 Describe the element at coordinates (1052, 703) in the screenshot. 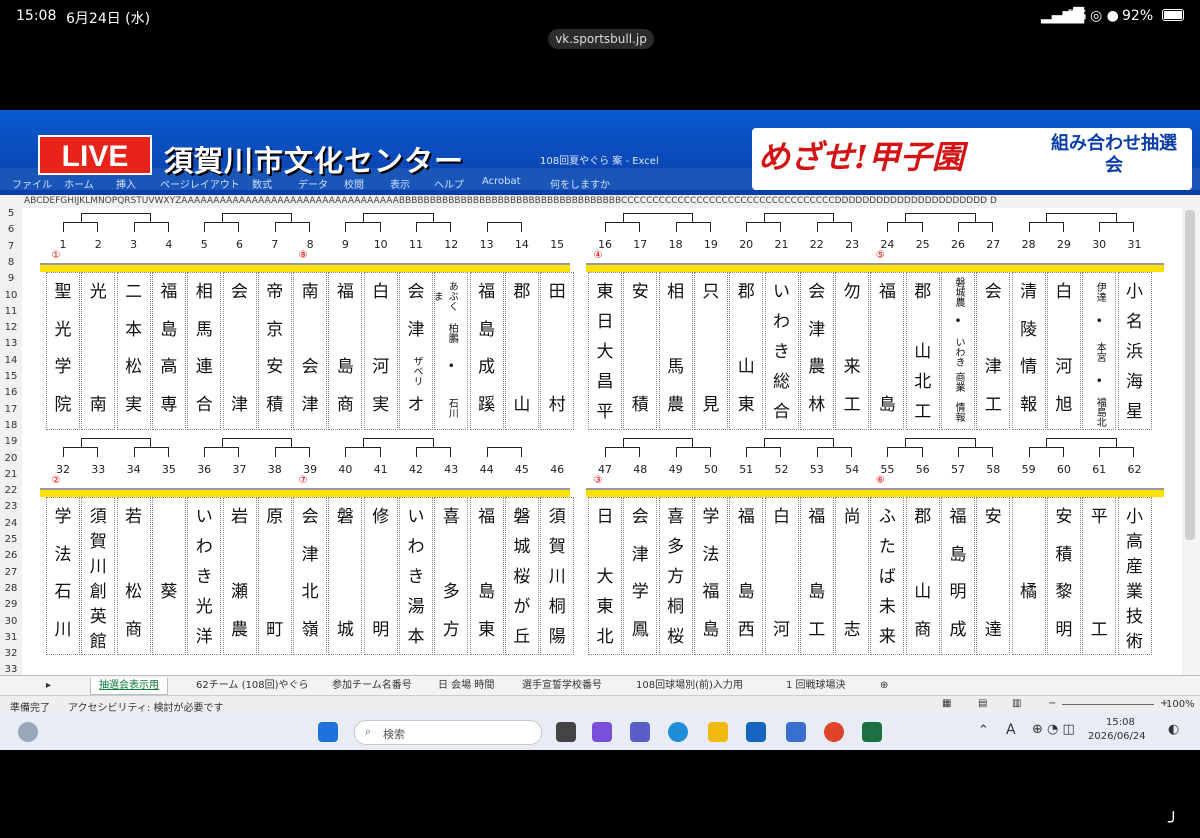

I see `zoom-out-icon: −` at that location.